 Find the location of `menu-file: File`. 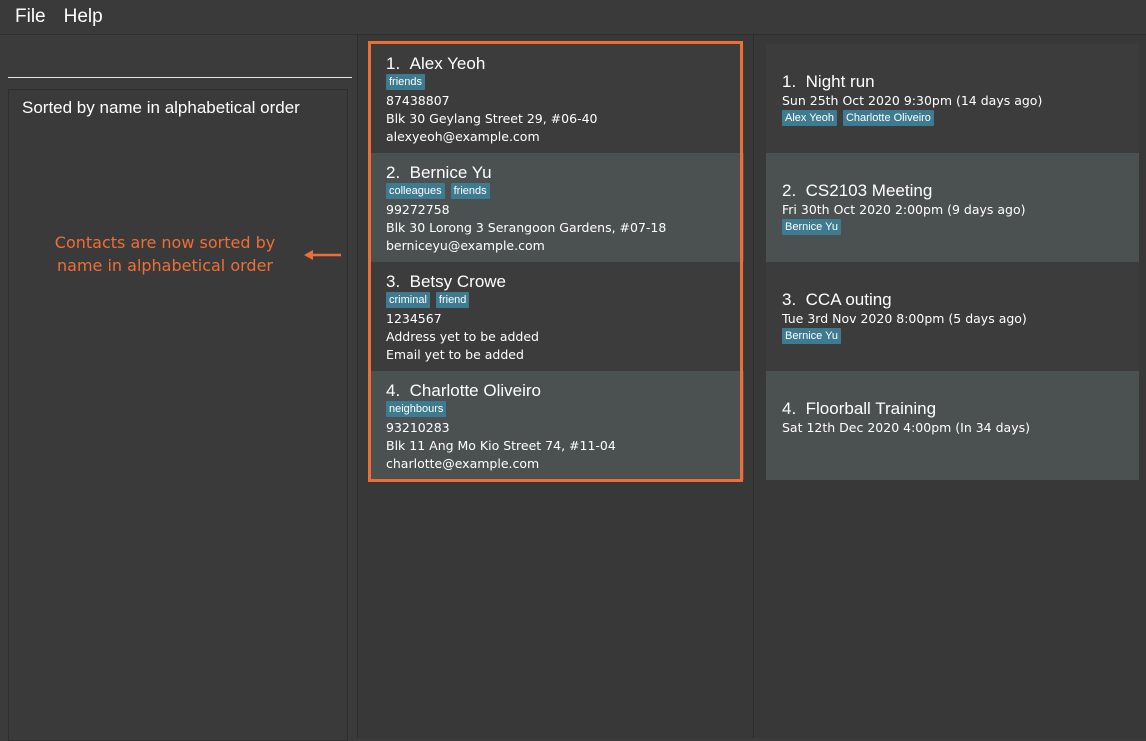

menu-file: File is located at coordinates (30, 17).